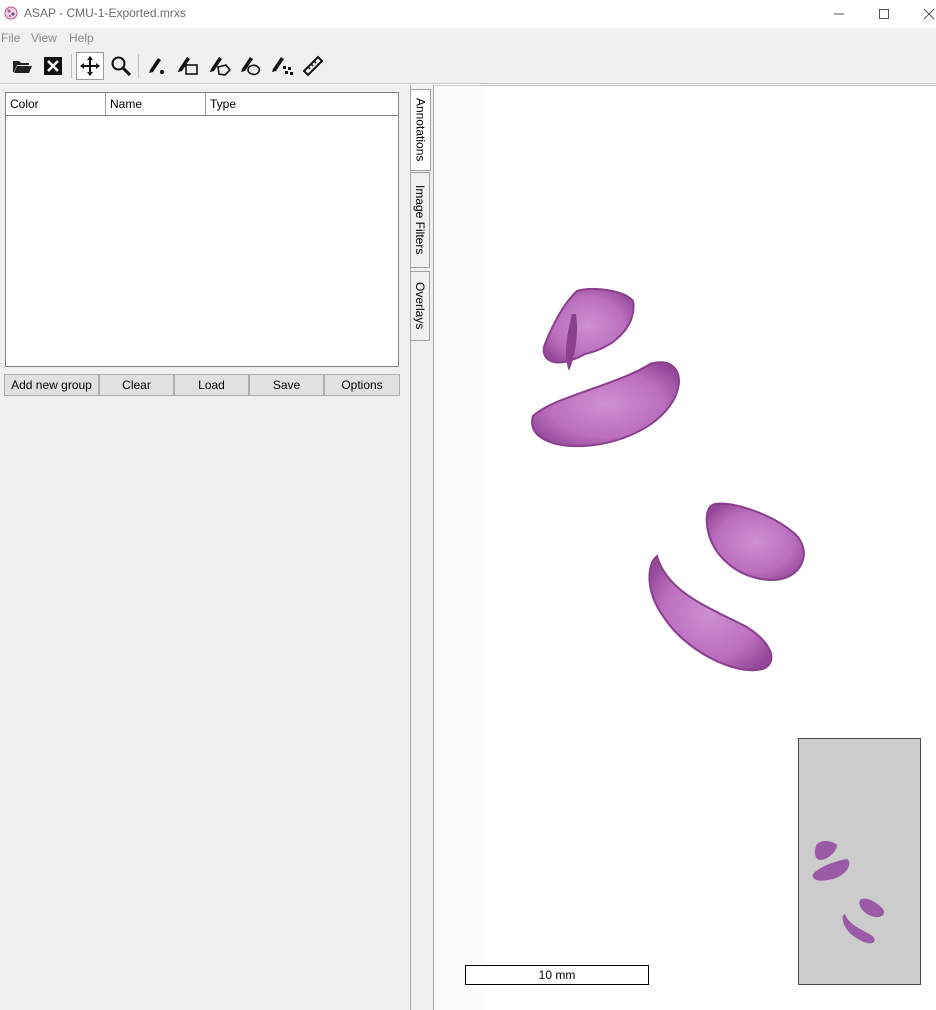 This screenshot has width=936, height=1010. Describe the element at coordinates (136, 385) in the screenshot. I see `clear-button: Clear` at that location.